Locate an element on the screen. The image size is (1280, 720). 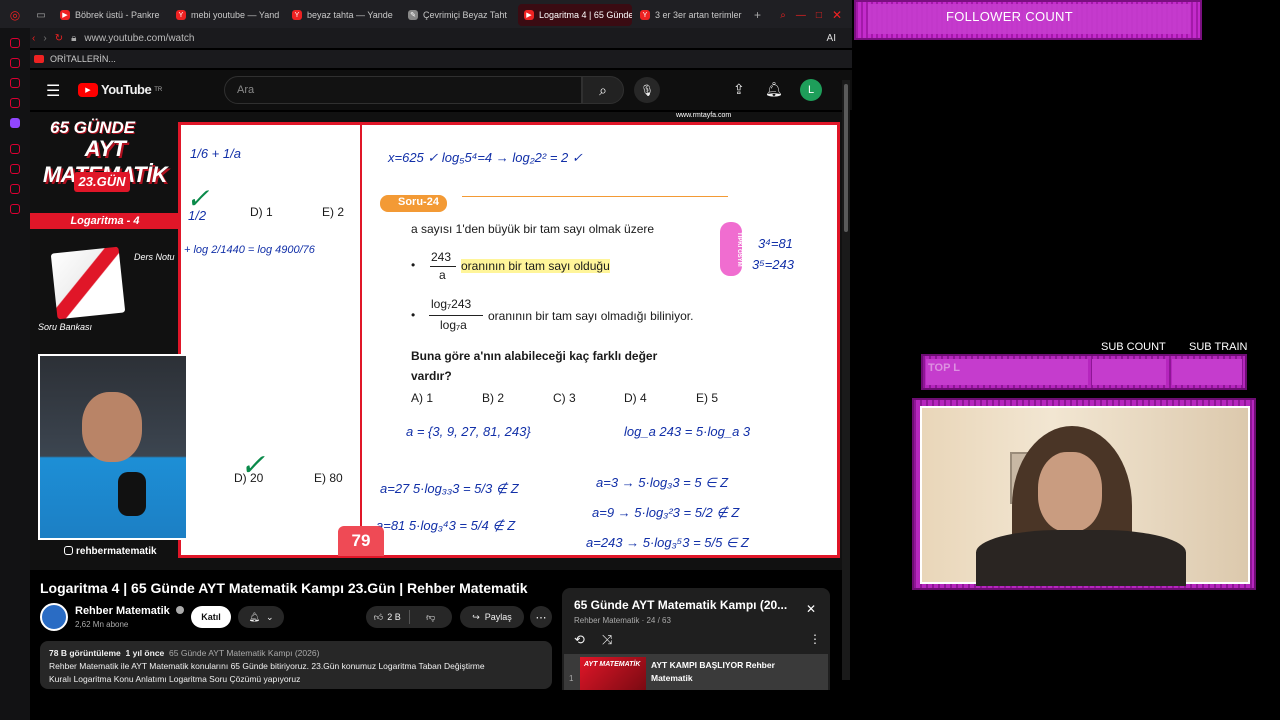
left-option-e1: E) 2 is located at coordinates (333, 212).